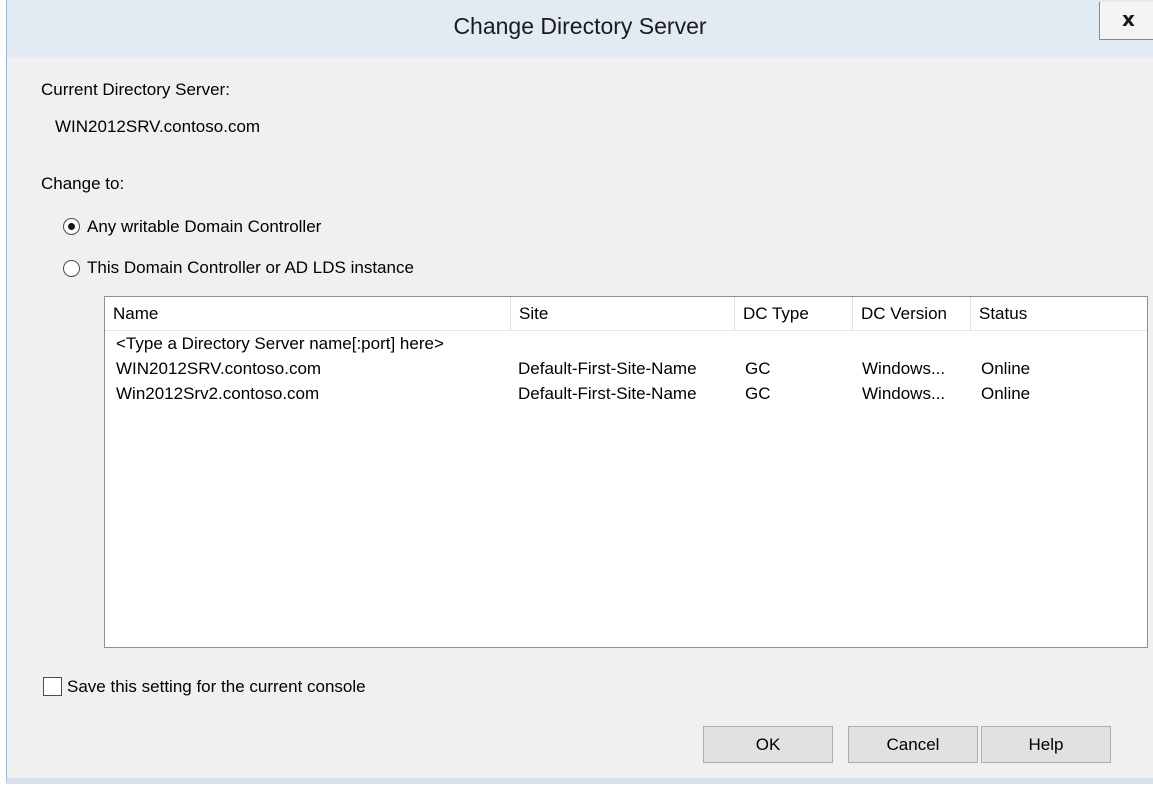 This screenshot has height=790, width=1153. What do you see at coordinates (52, 686) in the screenshot?
I see `save-setting-checkbox` at bounding box center [52, 686].